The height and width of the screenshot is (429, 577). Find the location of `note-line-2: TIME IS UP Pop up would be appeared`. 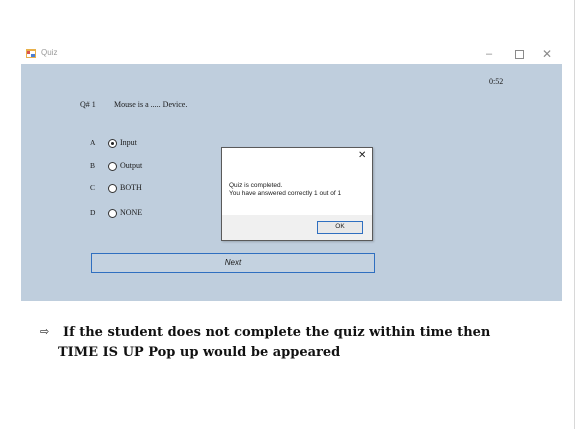

note-line-2: TIME IS UP Pop up would be appeared is located at coordinates (199, 352).